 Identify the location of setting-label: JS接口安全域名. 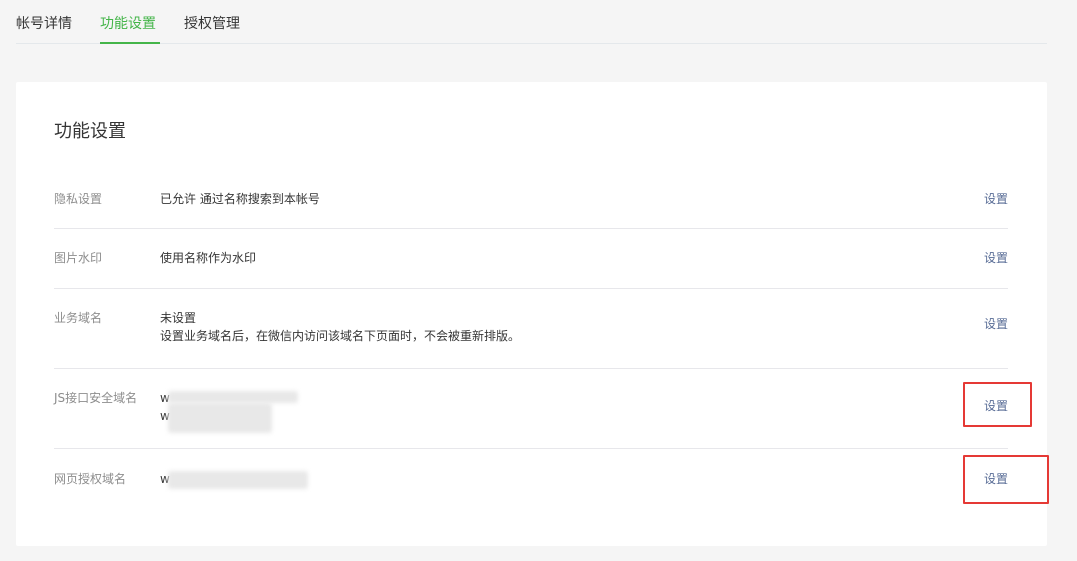
(96, 398).